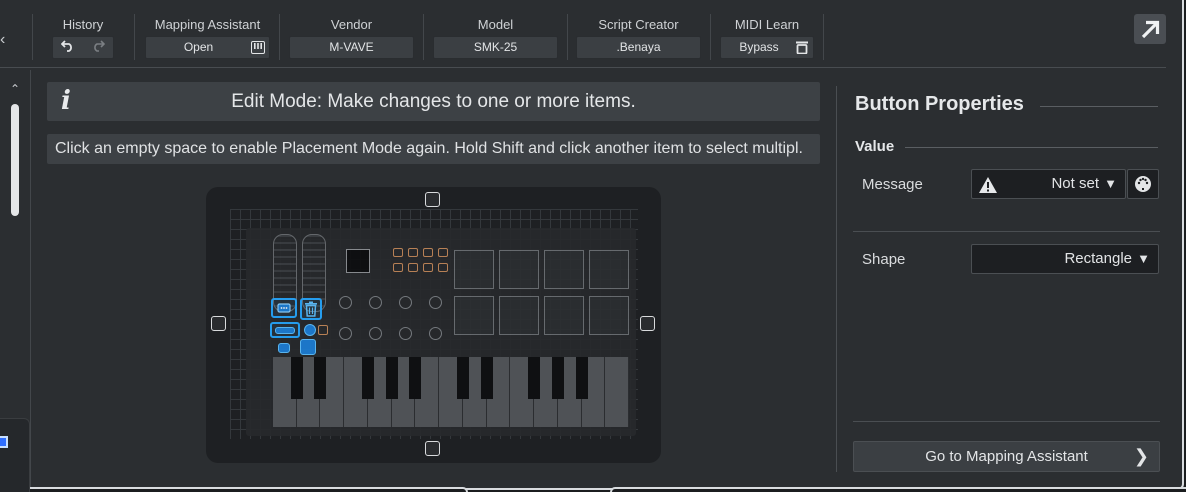 The image size is (1186, 492). Describe the element at coordinates (98, 47) in the screenshot. I see `redo-icon` at that location.